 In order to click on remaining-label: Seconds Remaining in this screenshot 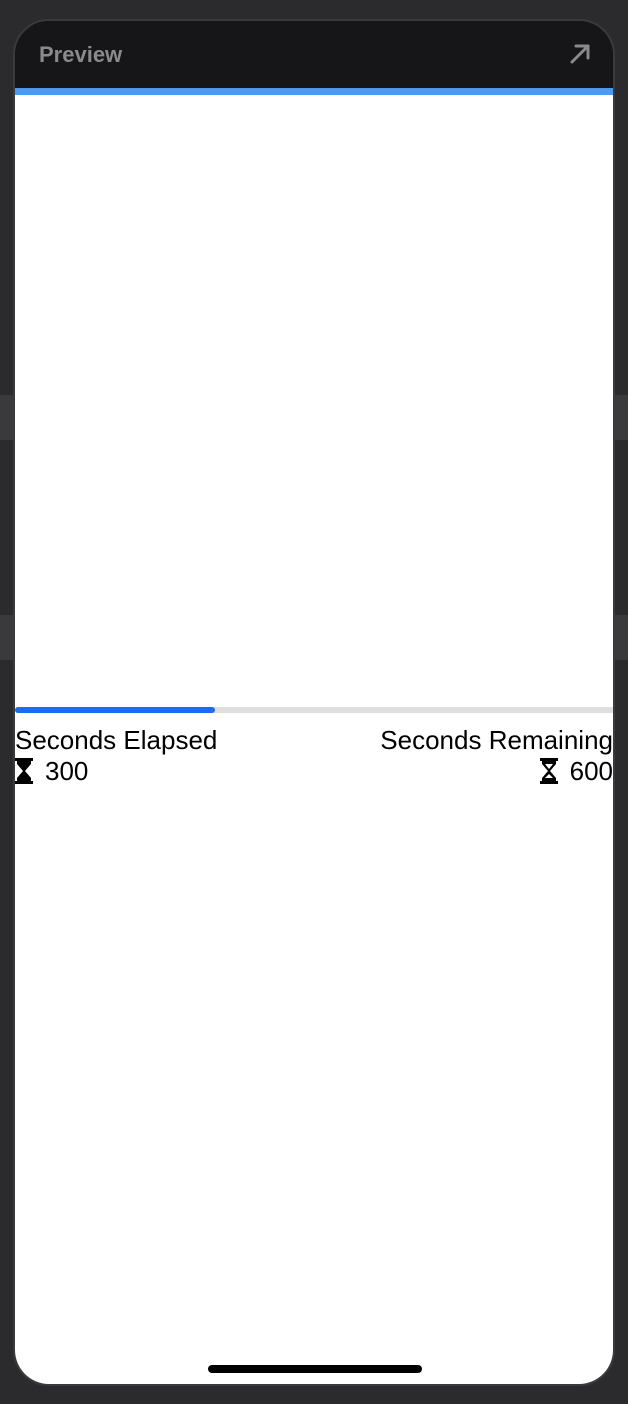, I will do `click(496, 740)`.